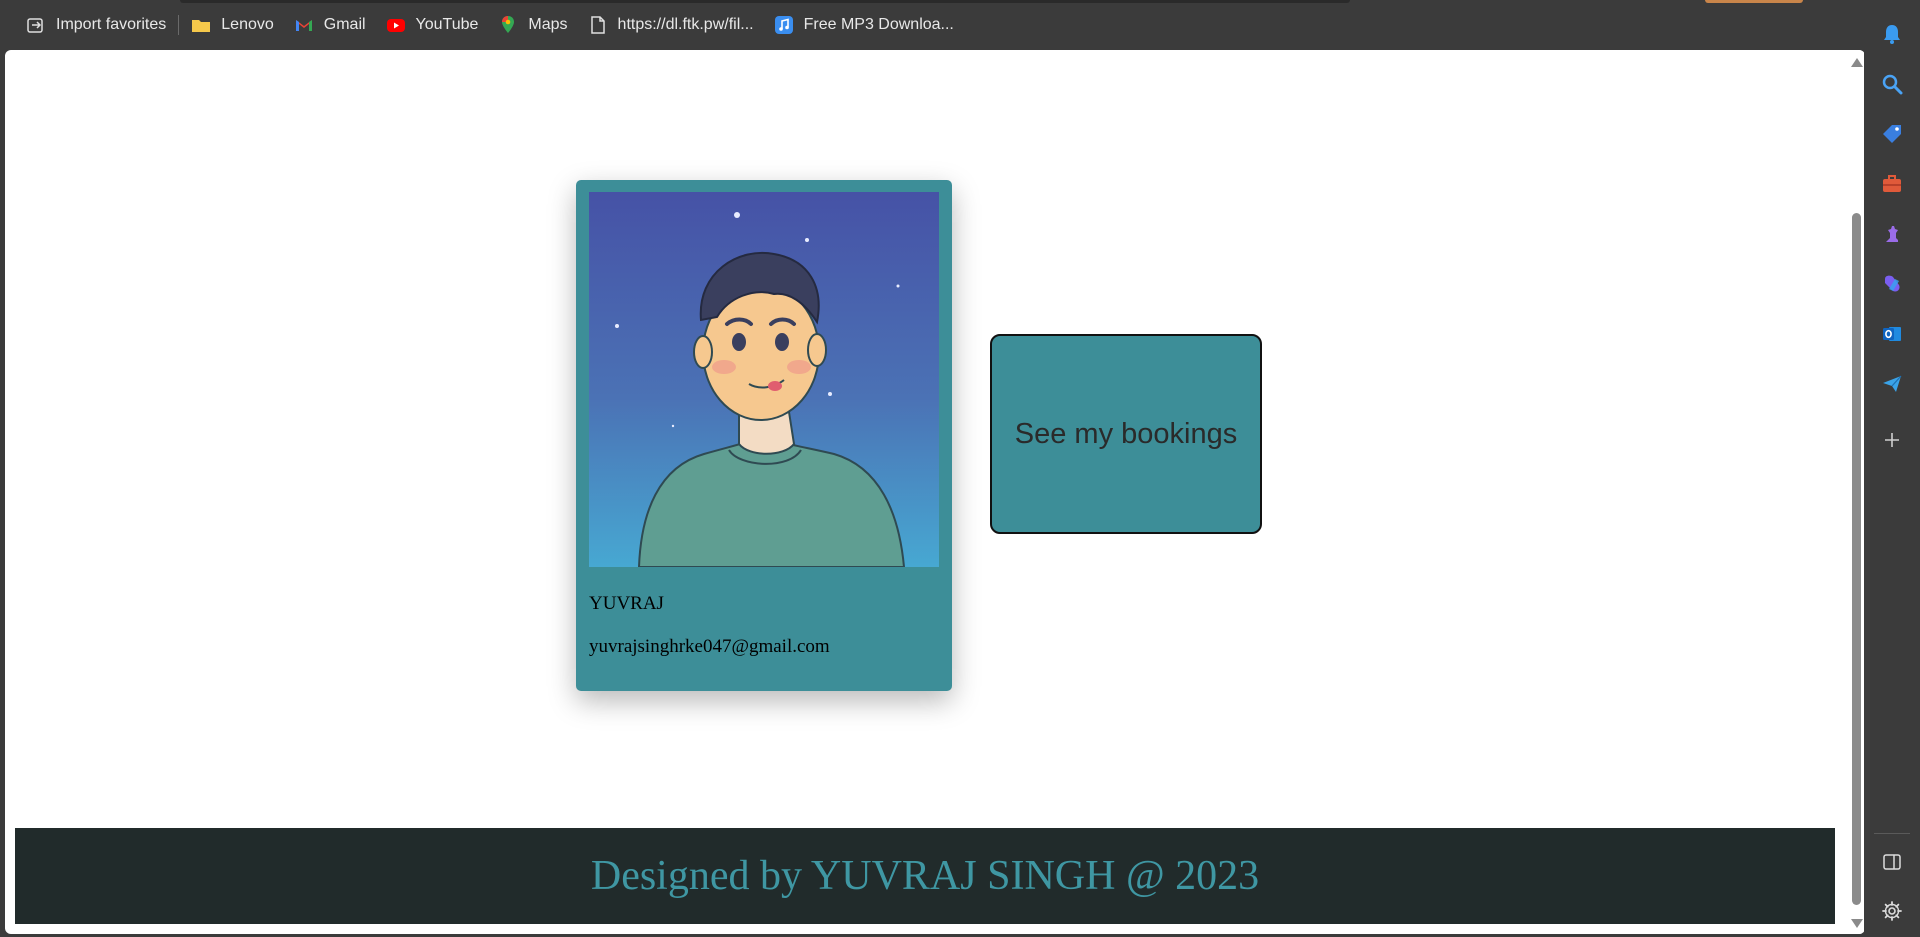 The image size is (1920, 937). I want to click on vertical-scrollbar, so click(1856, 492).